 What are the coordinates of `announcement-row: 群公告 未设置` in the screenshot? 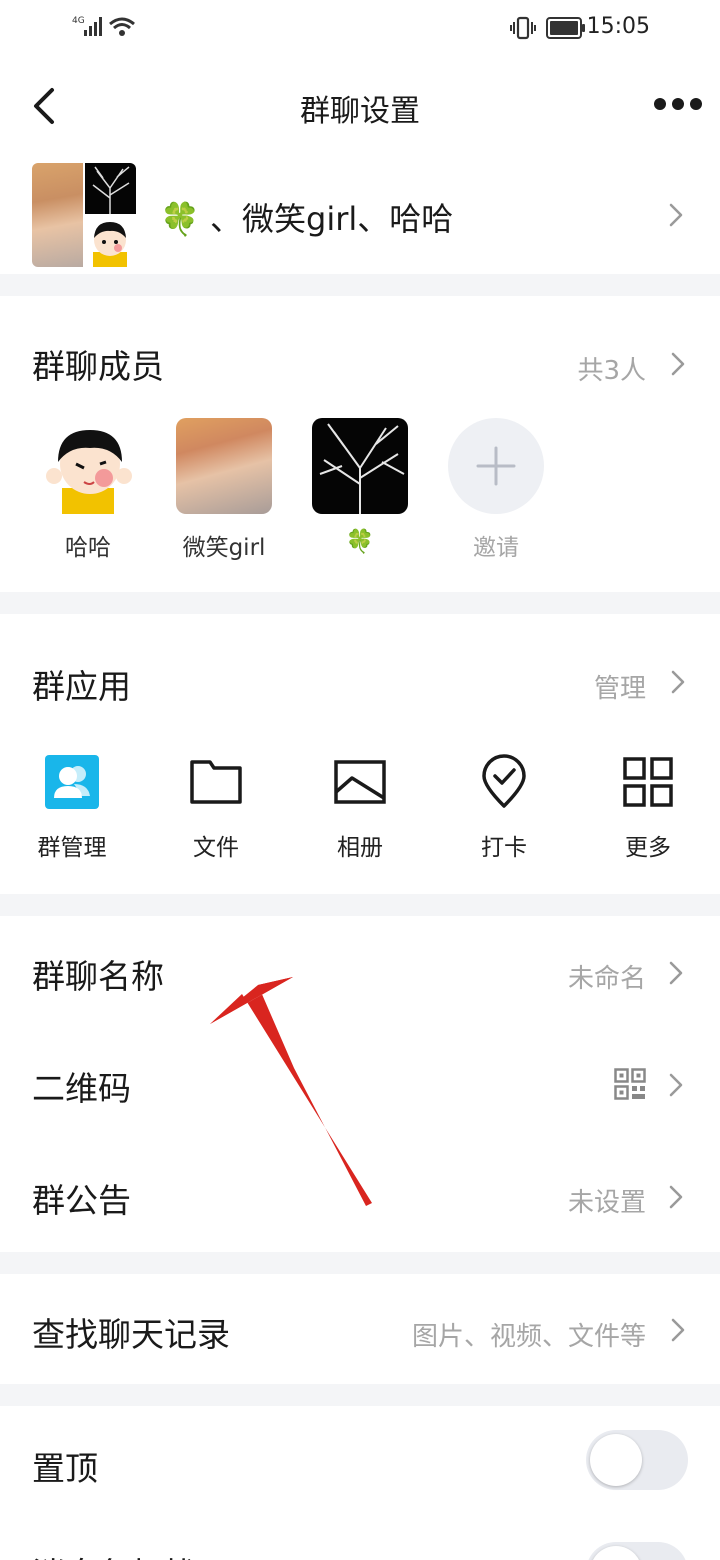 It's located at (360, 1196).